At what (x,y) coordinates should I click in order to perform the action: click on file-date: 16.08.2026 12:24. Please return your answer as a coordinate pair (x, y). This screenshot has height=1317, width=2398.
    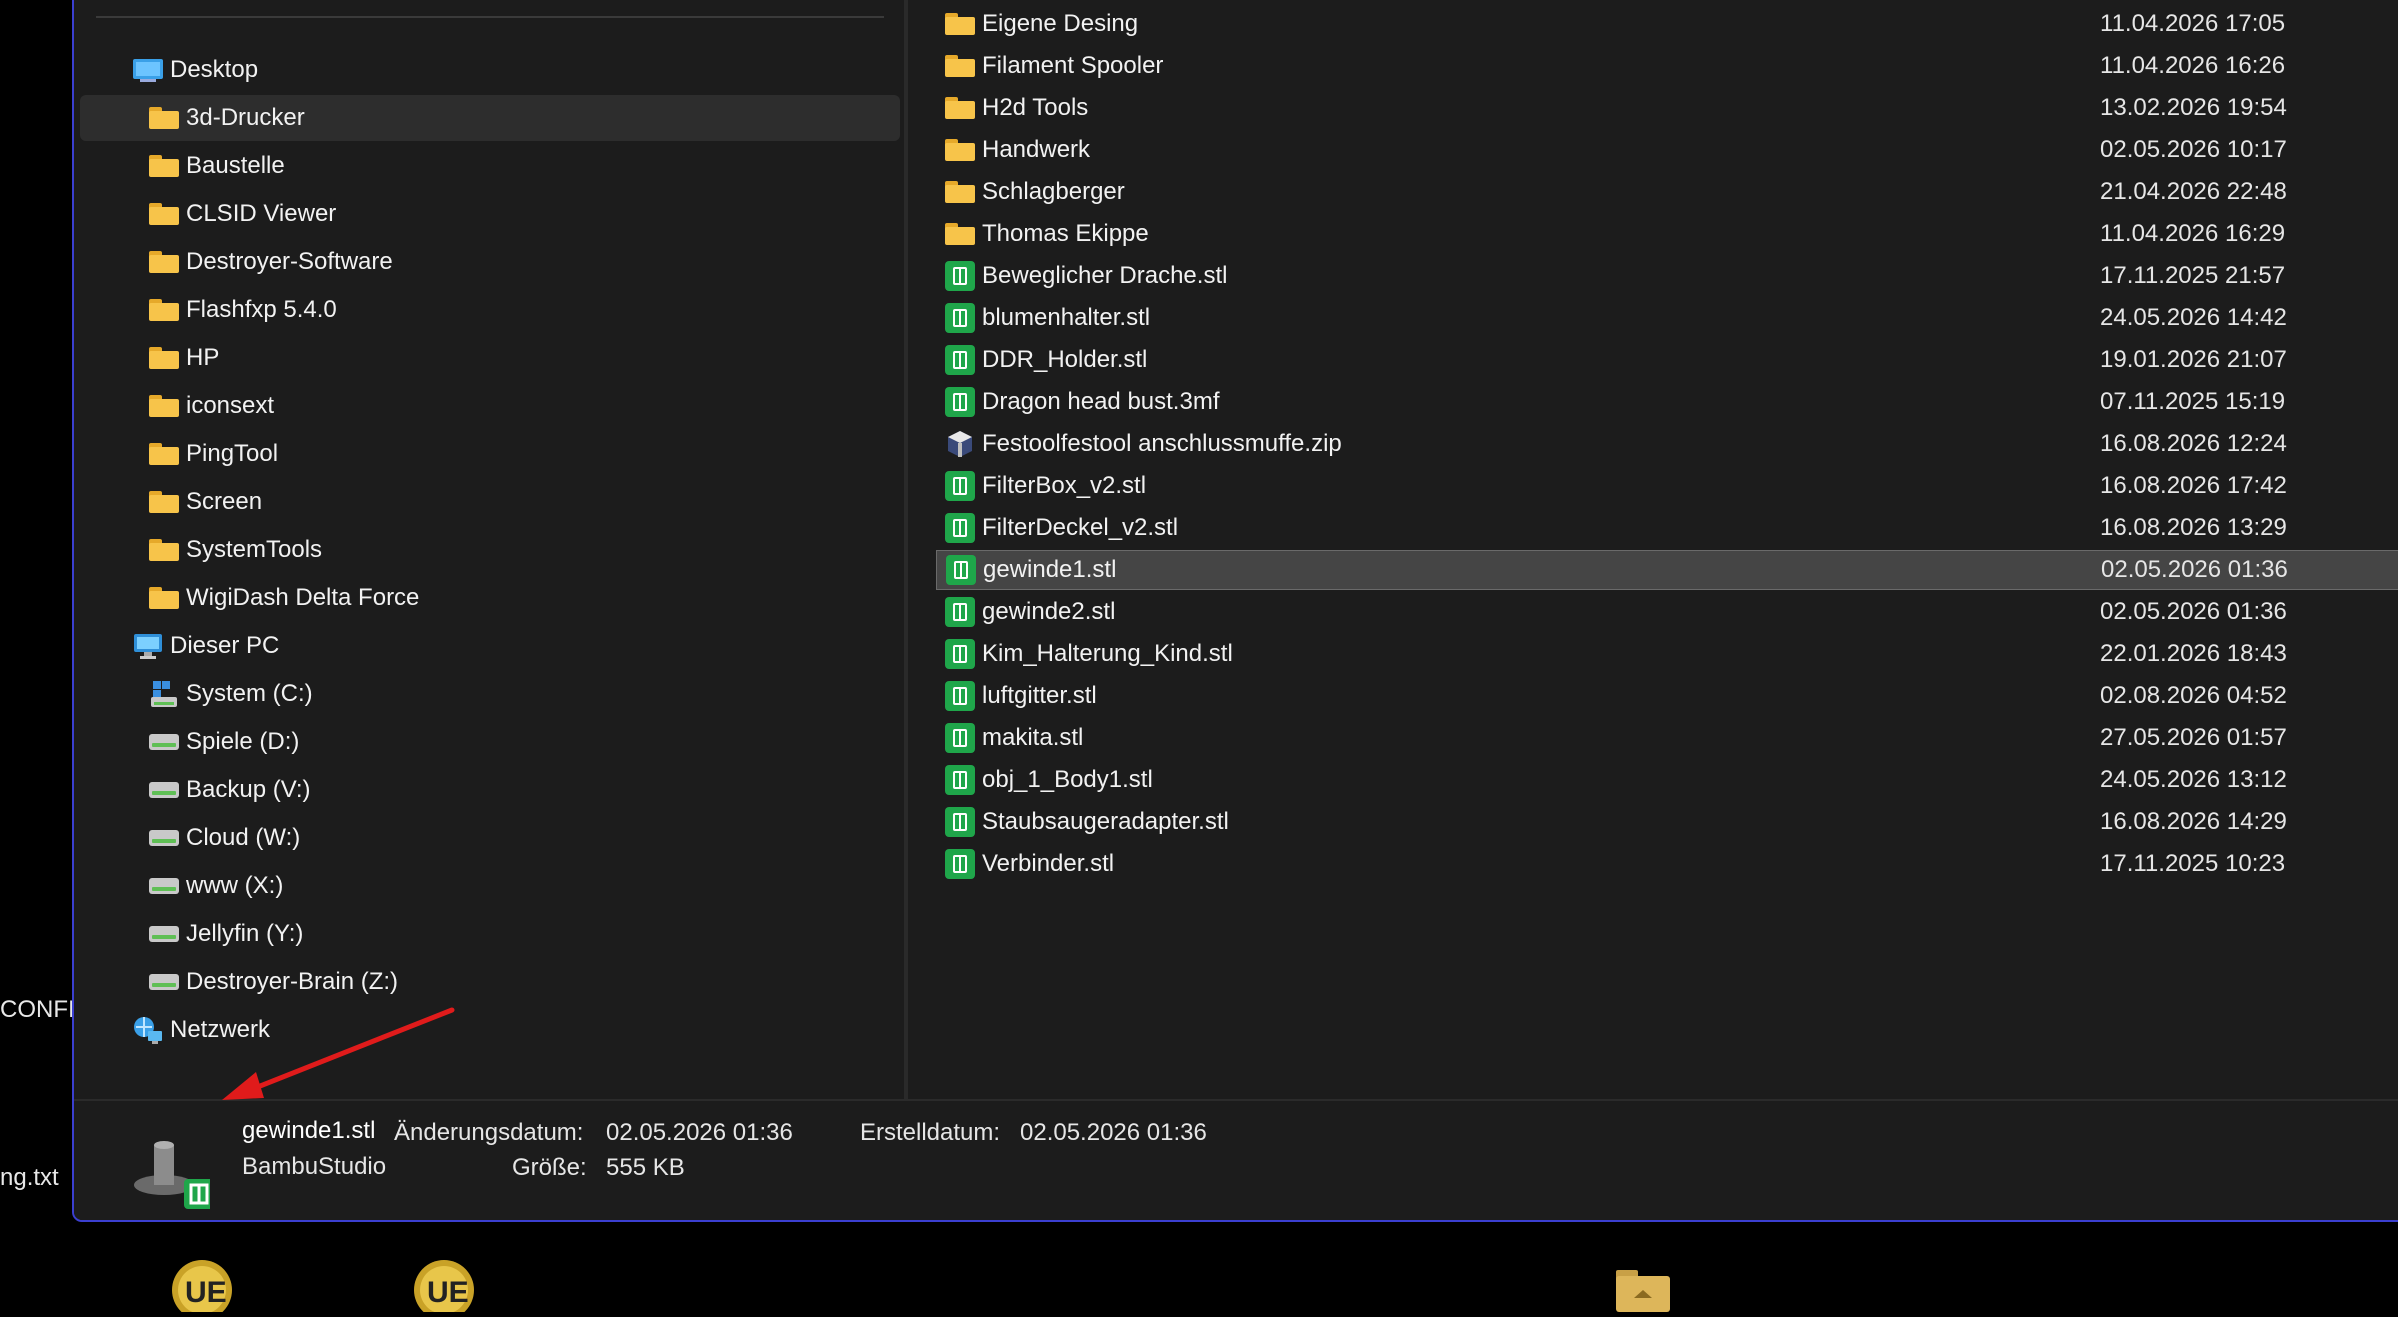
    Looking at the image, I should click on (2193, 443).